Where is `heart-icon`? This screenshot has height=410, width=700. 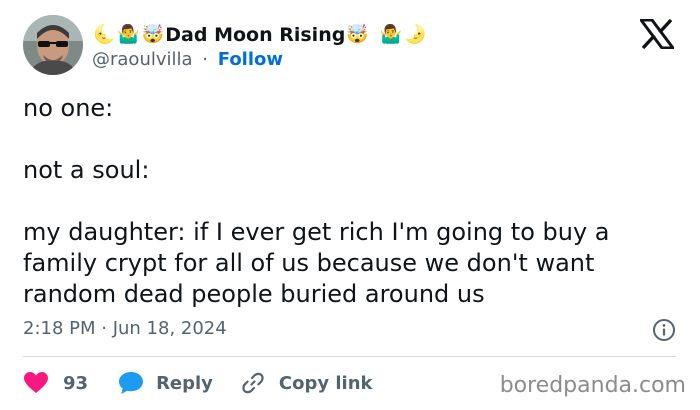 heart-icon is located at coordinates (36, 382).